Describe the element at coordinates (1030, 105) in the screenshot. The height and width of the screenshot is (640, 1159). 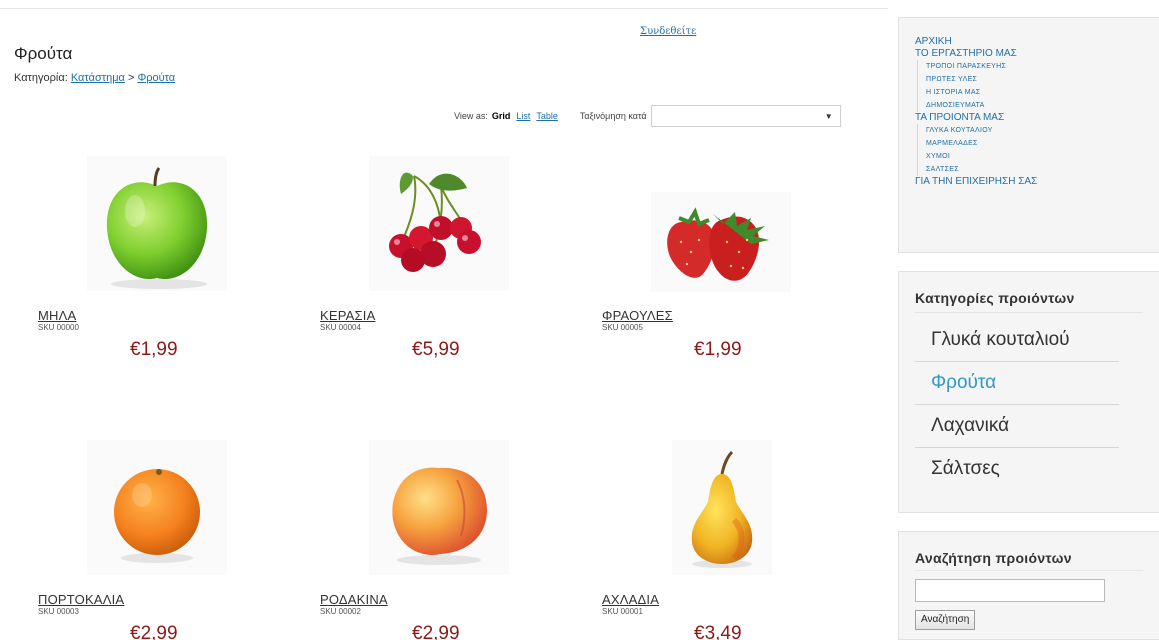
I see `nav-sub-publications: ΔΗΜΟΣΙΕΥΜΑΤΑ` at that location.